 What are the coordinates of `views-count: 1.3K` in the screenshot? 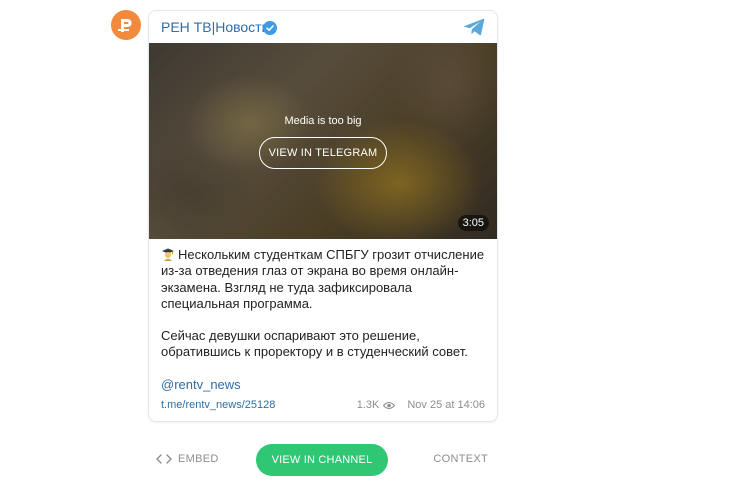 It's located at (368, 405).